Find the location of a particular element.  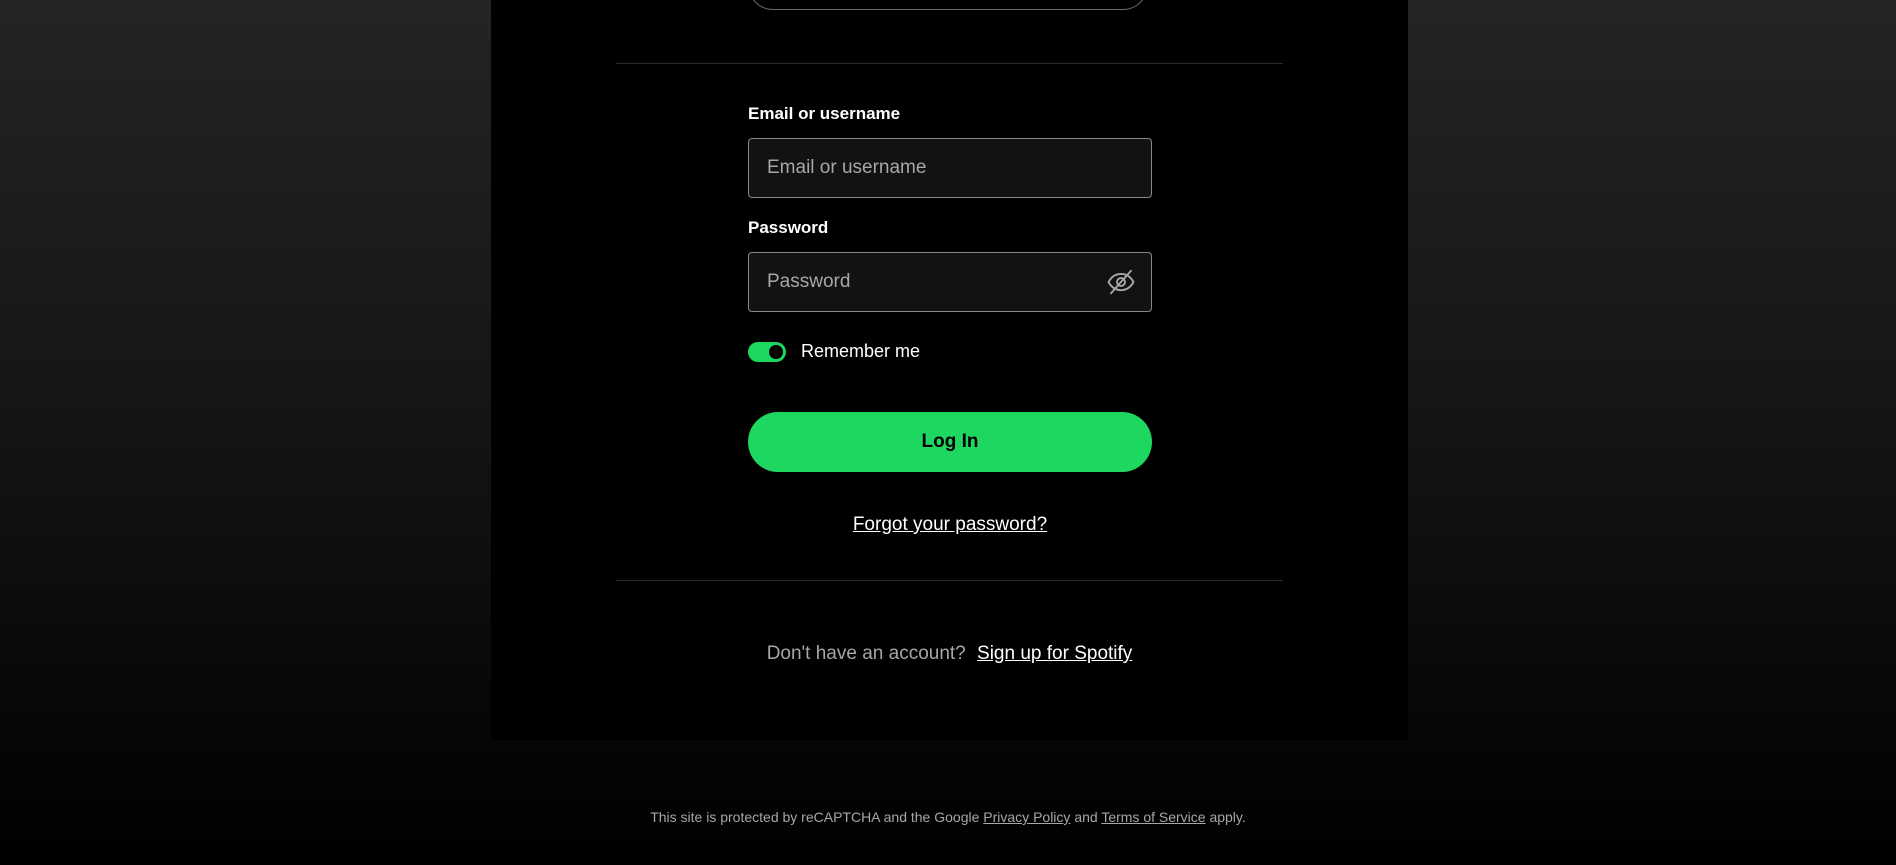

email-field is located at coordinates (950, 168).